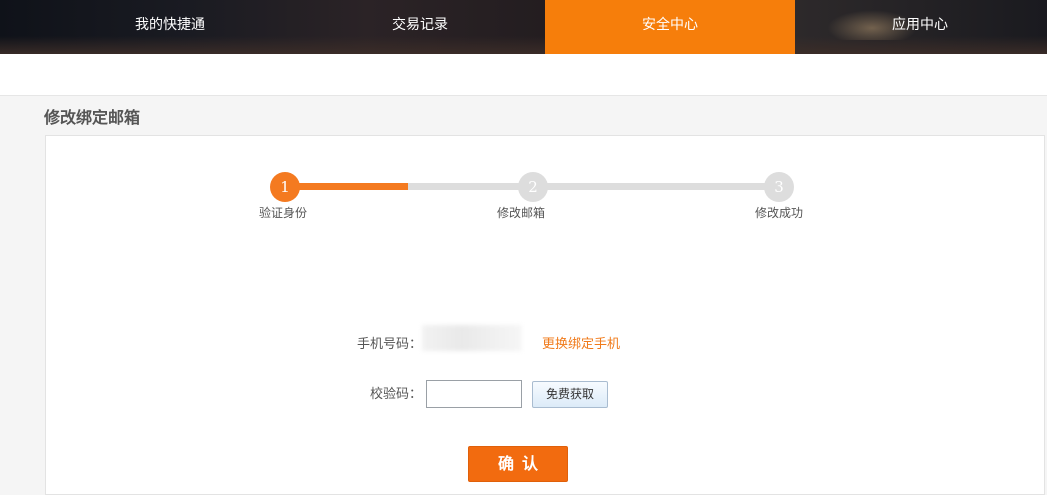  I want to click on step-1-circle: 1, so click(285, 187).